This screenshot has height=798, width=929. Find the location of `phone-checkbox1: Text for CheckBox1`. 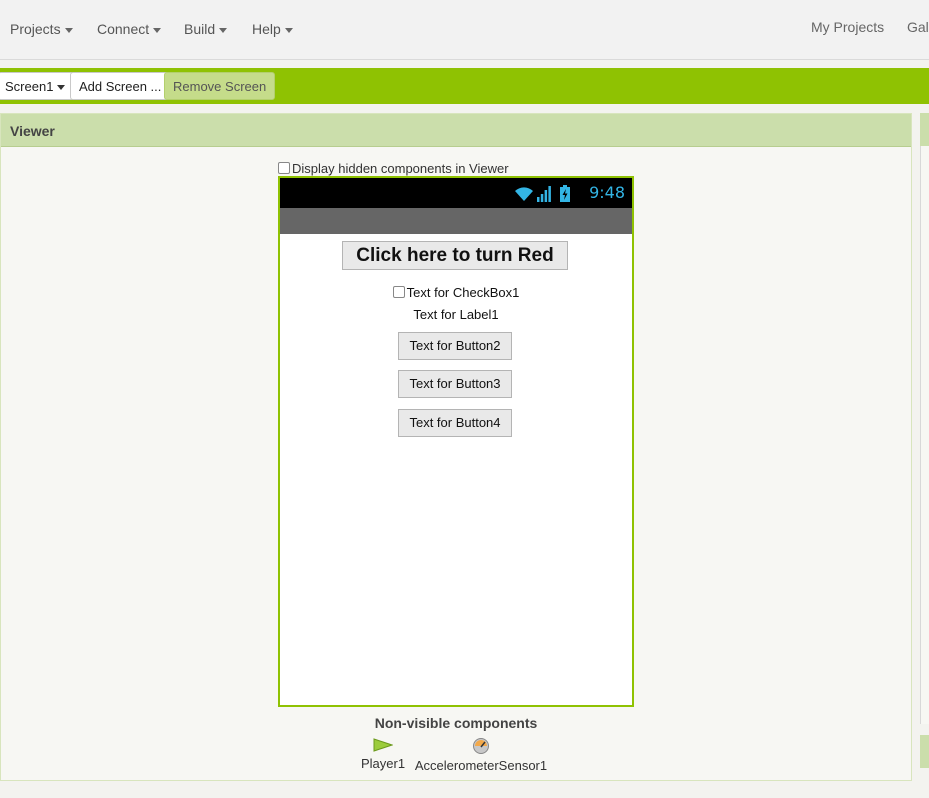

phone-checkbox1: Text for CheckBox1 is located at coordinates (456, 292).